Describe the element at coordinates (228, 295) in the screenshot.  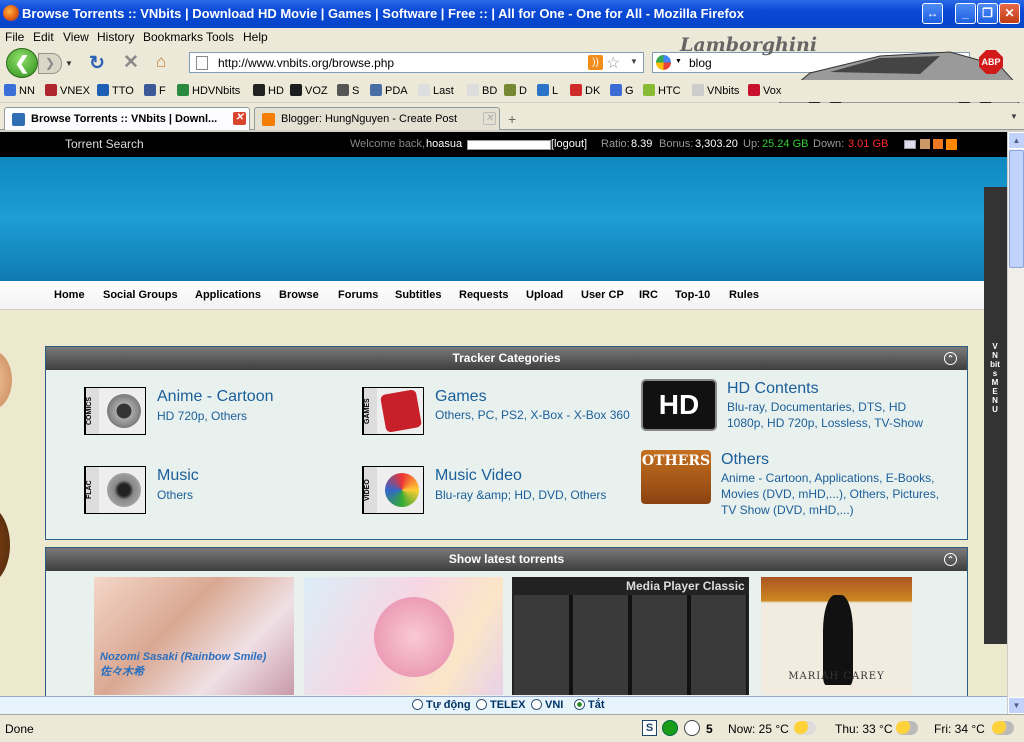
I see `nav-applications: Applications` at that location.